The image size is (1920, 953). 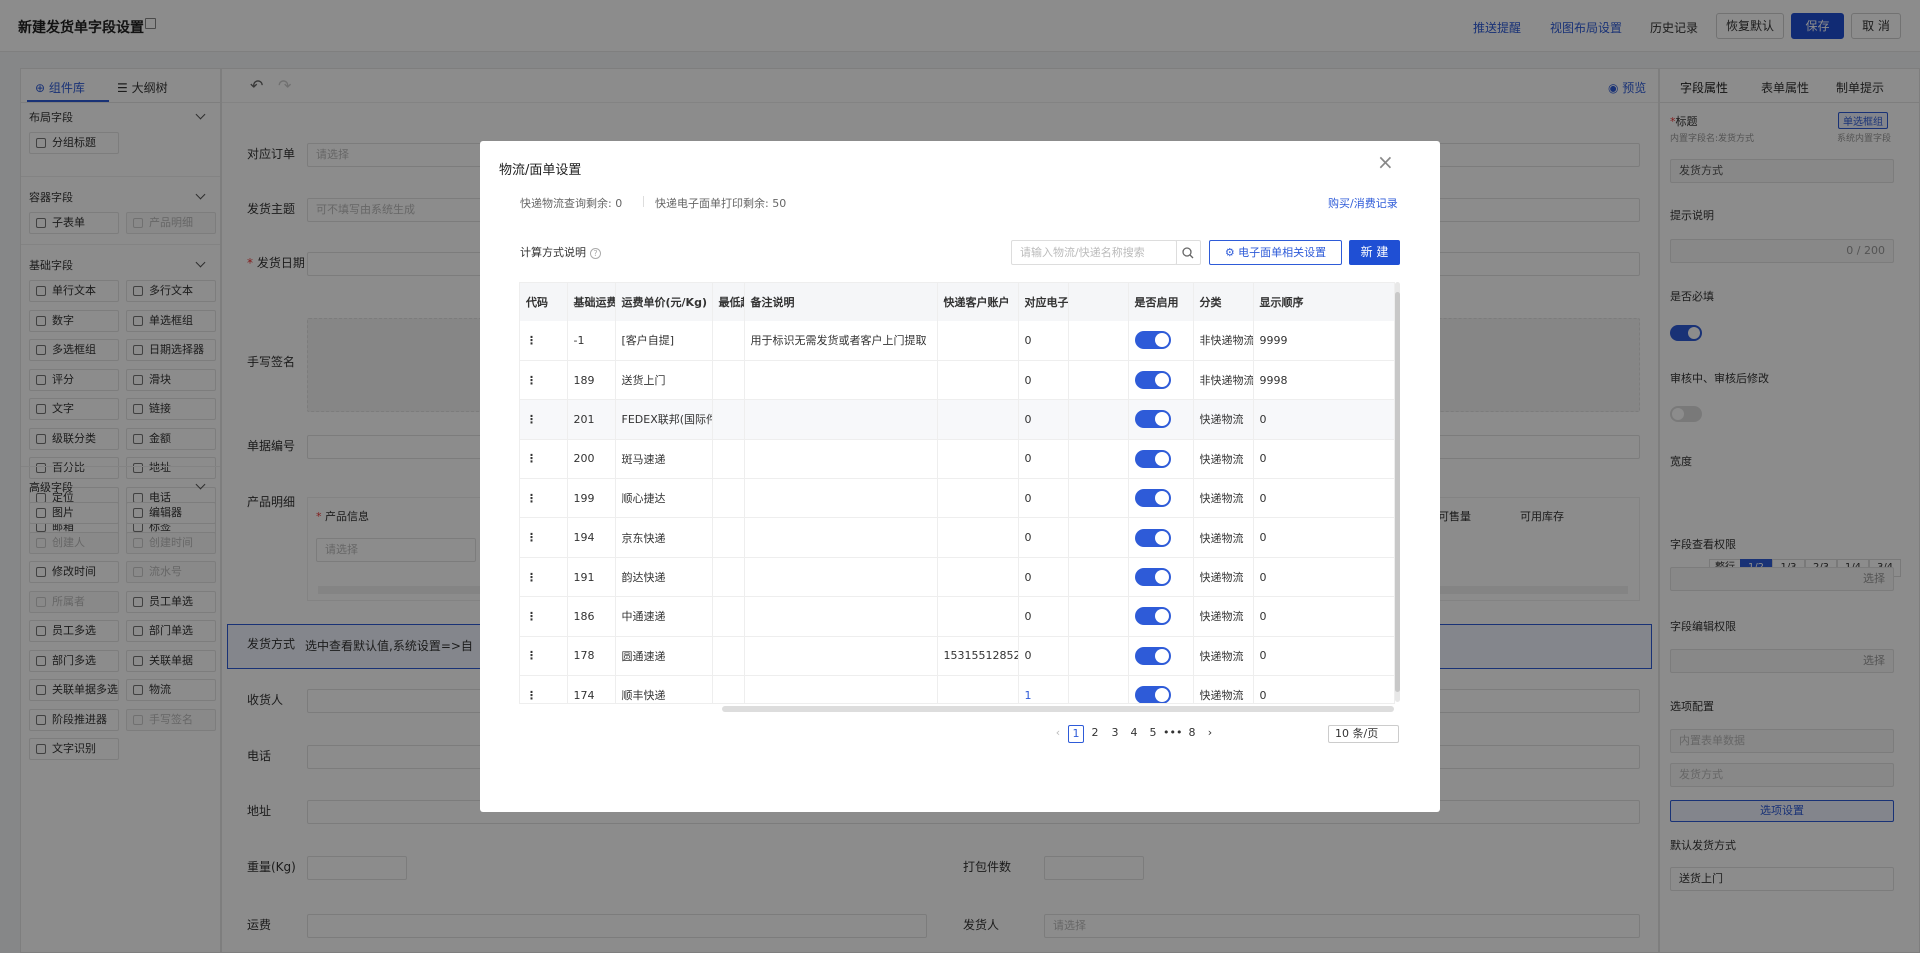 What do you see at coordinates (1275, 252) in the screenshot?
I see `eorder-settings-button: ⚙ 电子面单相关设置` at bounding box center [1275, 252].